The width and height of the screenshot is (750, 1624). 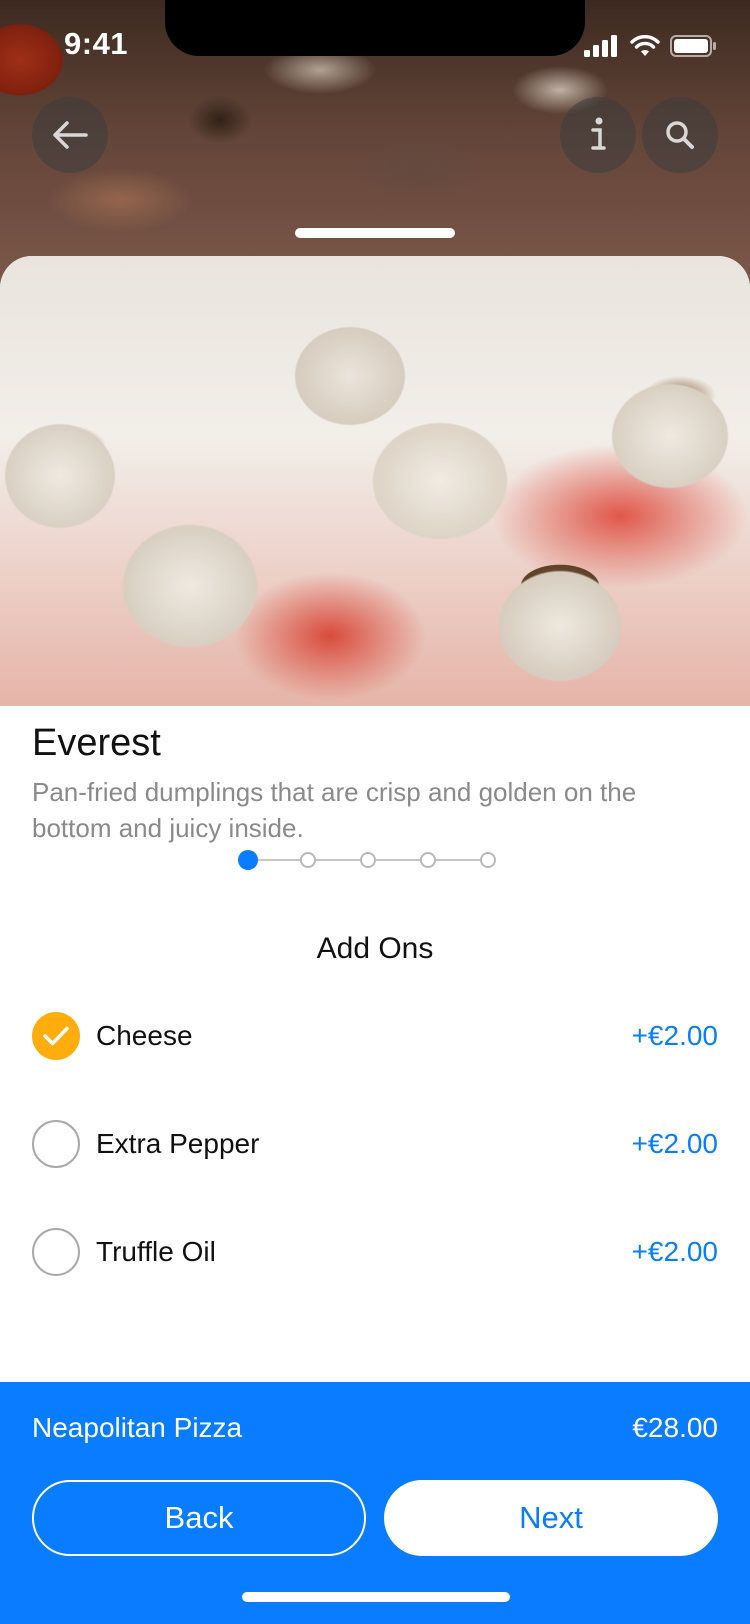 I want to click on footer-item-name: Neapolitan Pizza, so click(x=137, y=1427).